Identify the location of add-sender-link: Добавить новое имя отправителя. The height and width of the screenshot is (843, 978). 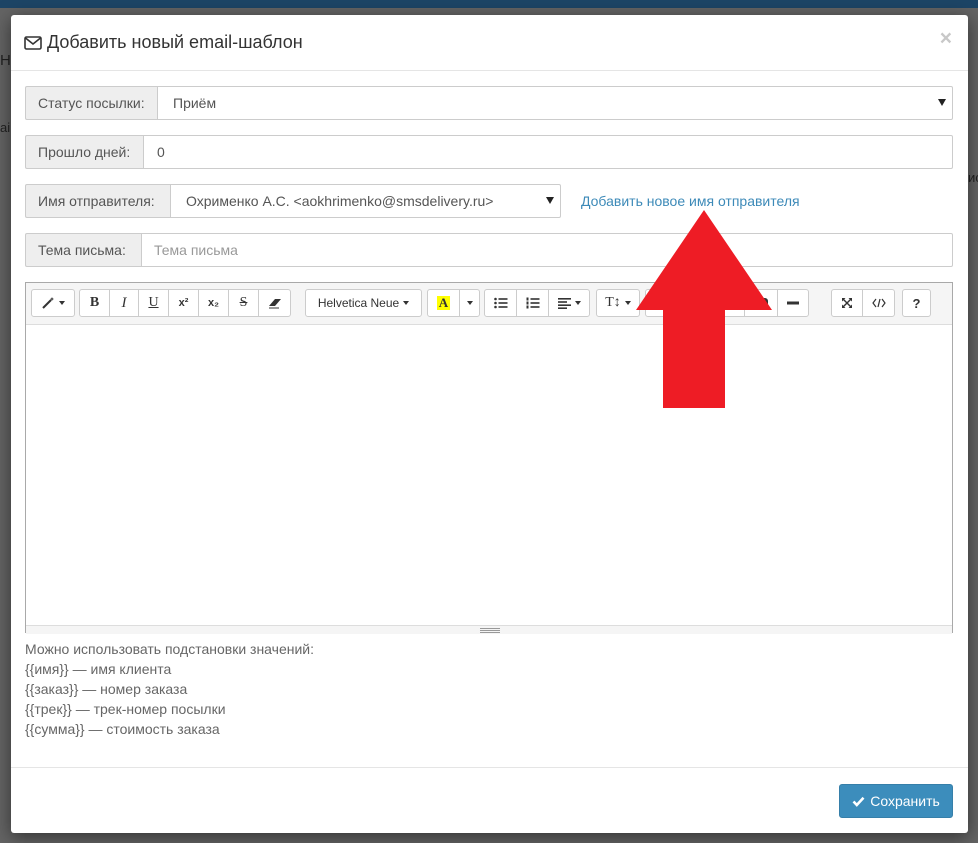
(690, 201).